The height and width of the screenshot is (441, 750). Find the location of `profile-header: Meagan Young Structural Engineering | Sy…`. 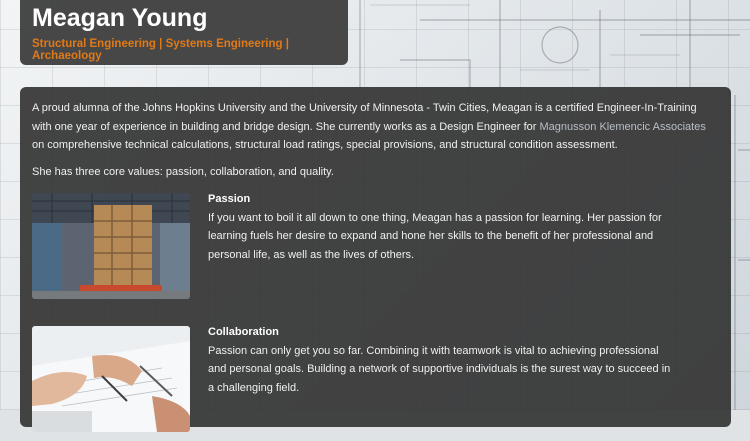

profile-header: Meagan Young Structural Engineering | Sy… is located at coordinates (184, 32).